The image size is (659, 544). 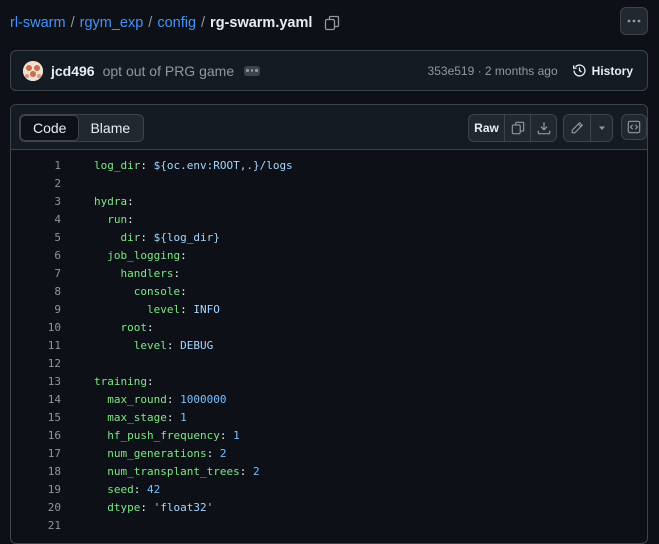 I want to click on raw-button: Raw, so click(x=486, y=128).